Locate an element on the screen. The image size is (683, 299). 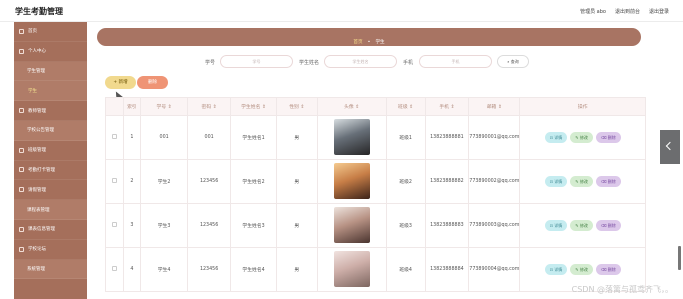
cell-student-name: 学生姓名2 is located at coordinates (253, 181).